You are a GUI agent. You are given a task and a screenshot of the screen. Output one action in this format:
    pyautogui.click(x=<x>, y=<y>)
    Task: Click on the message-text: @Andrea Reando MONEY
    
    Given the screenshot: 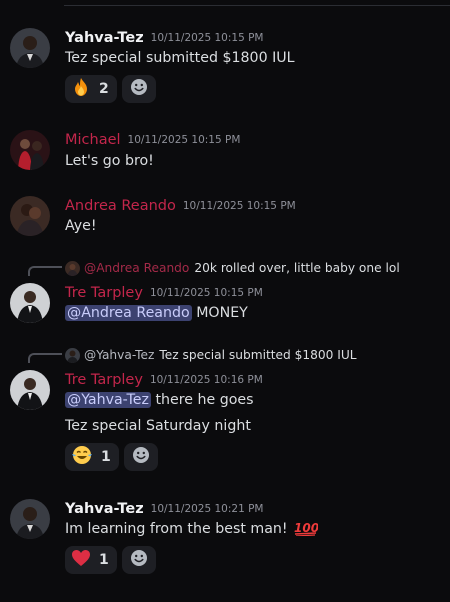 What is the action you would take?
    pyautogui.click(x=156, y=313)
    